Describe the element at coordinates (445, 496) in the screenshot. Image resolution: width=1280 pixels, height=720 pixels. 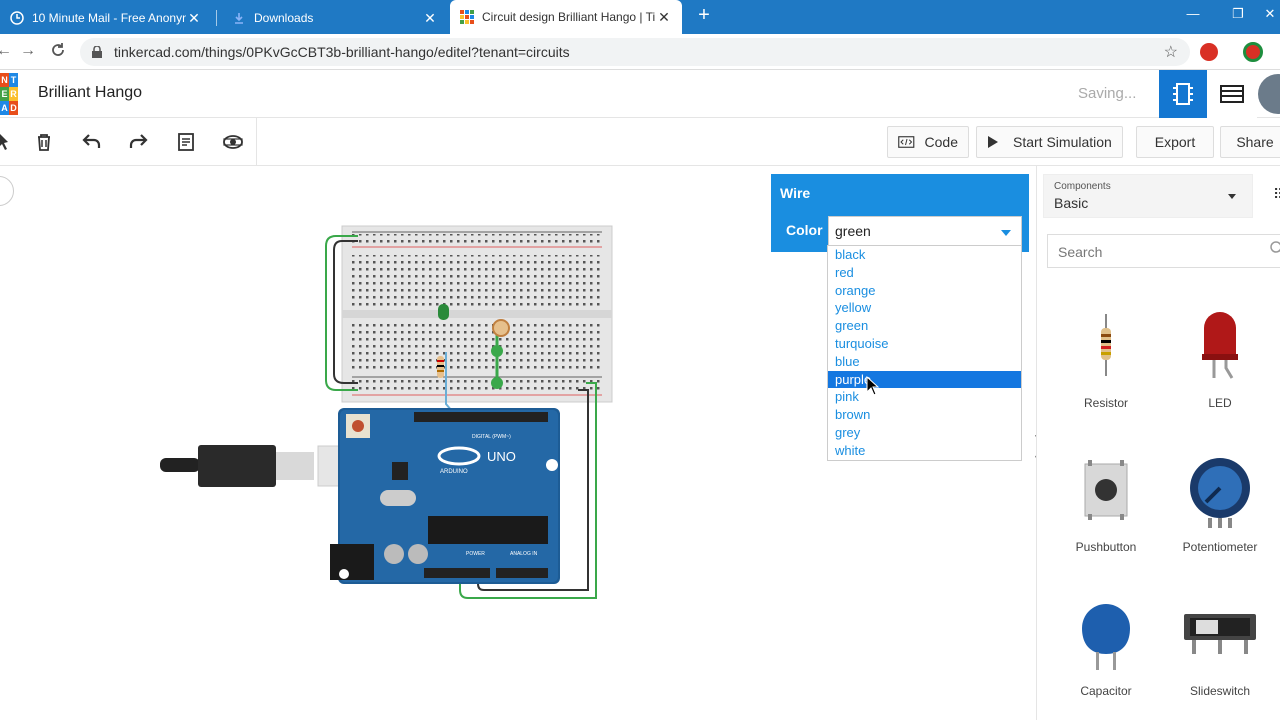
I see `arduino-uno-board` at that location.